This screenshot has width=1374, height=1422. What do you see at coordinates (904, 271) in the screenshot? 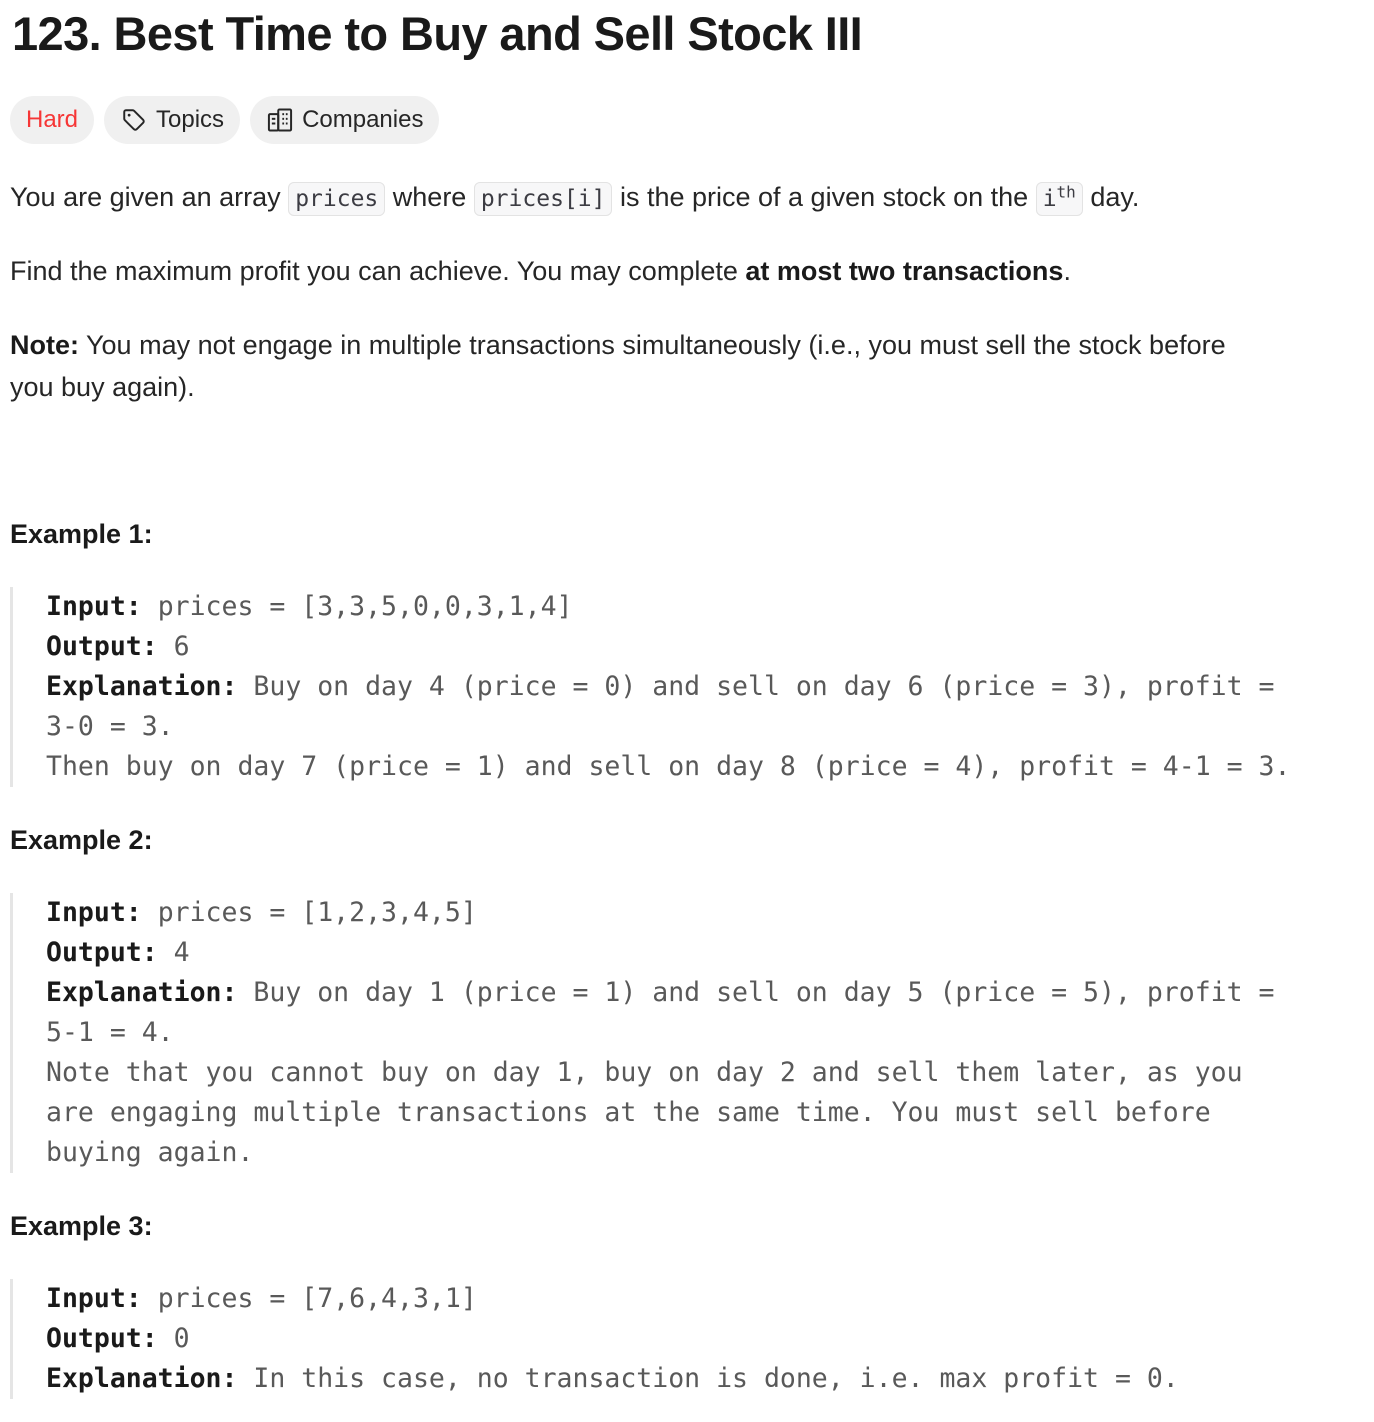
I see `bold-text: at most two transactions` at bounding box center [904, 271].